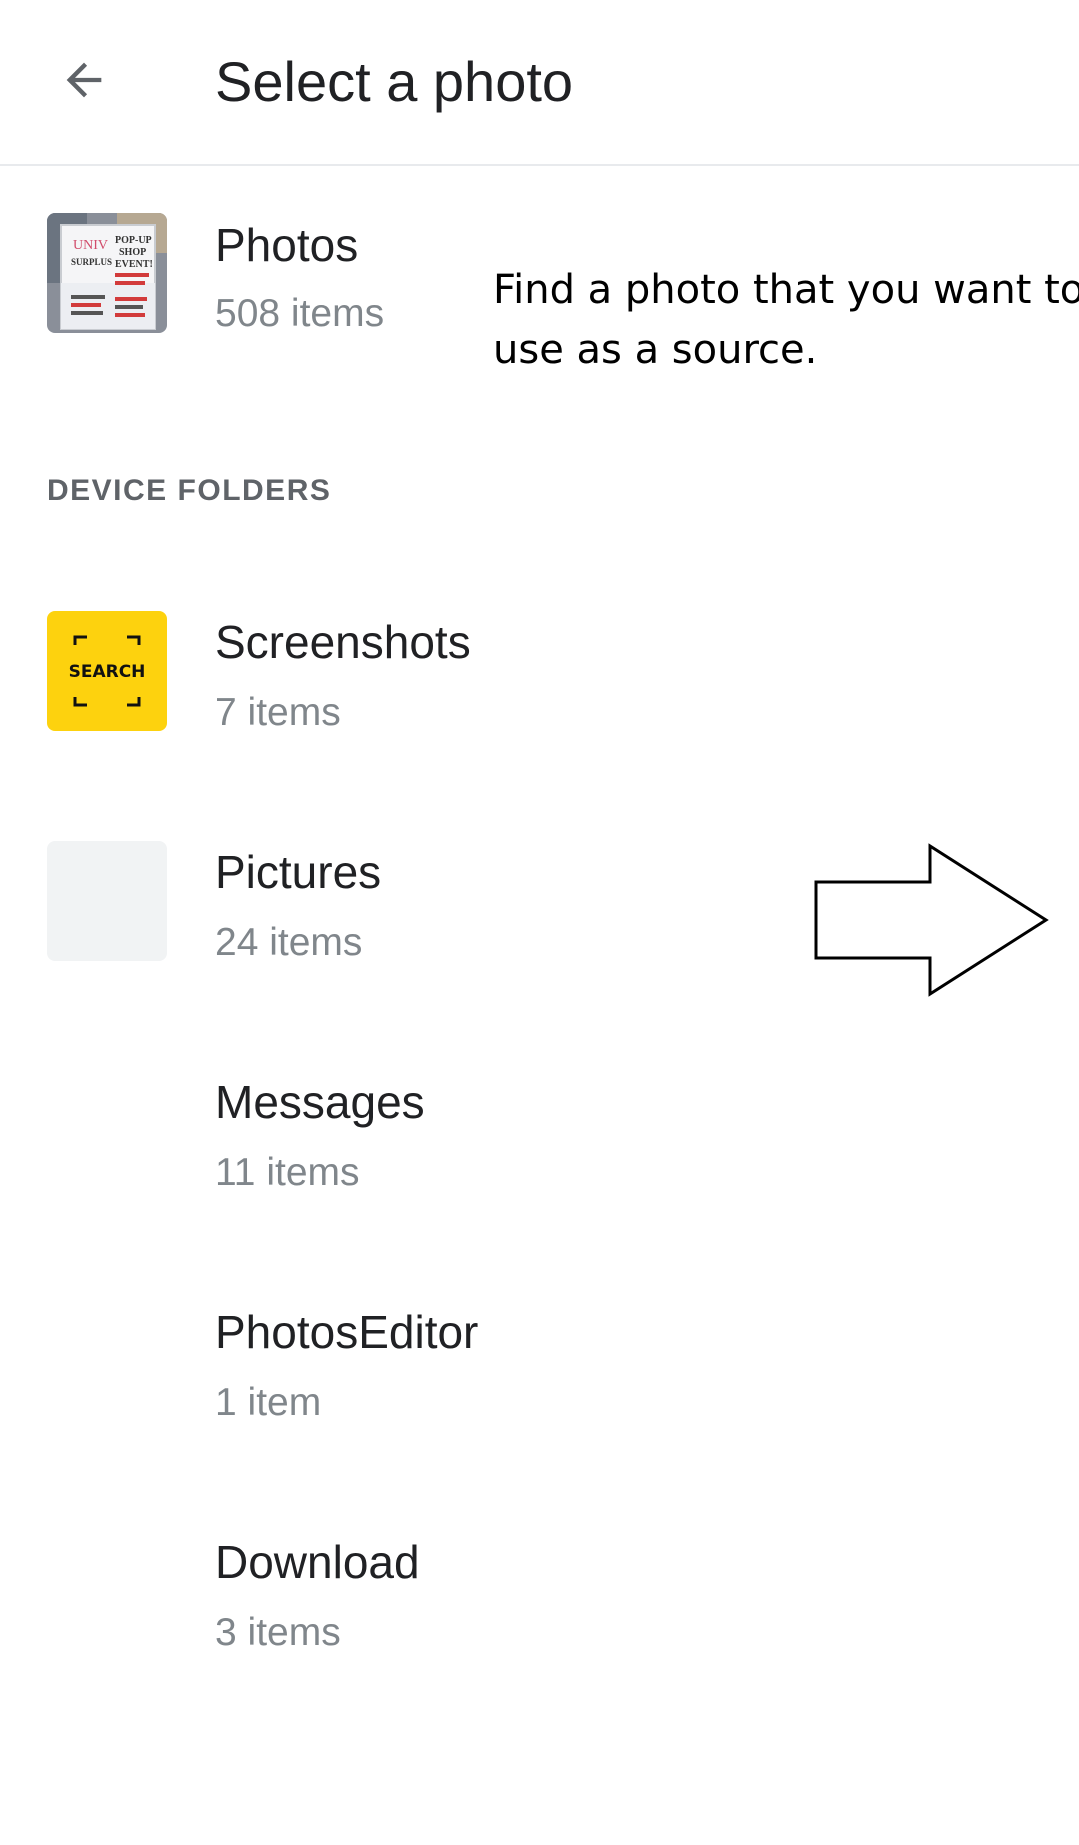 This screenshot has width=1079, height=1845. What do you see at coordinates (298, 872) in the screenshot?
I see `folder-title-pictures: Pictures` at bounding box center [298, 872].